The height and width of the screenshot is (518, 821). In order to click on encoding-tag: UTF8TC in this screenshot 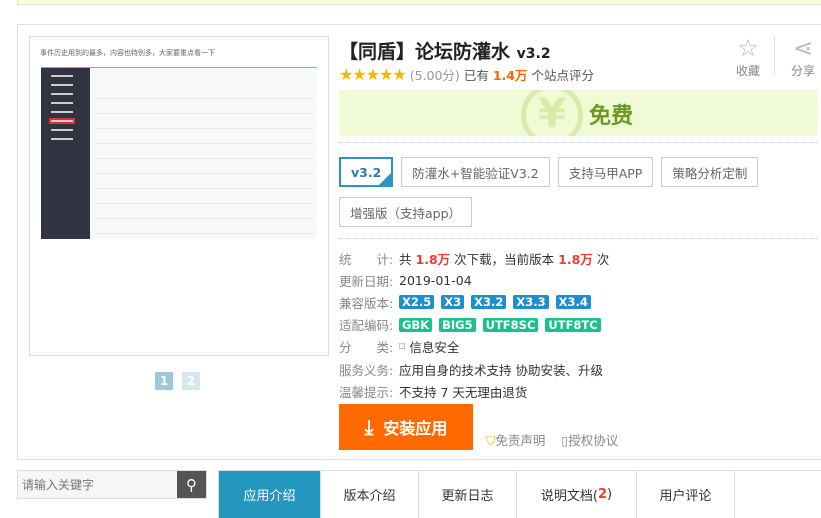, I will do `click(573, 324)`.